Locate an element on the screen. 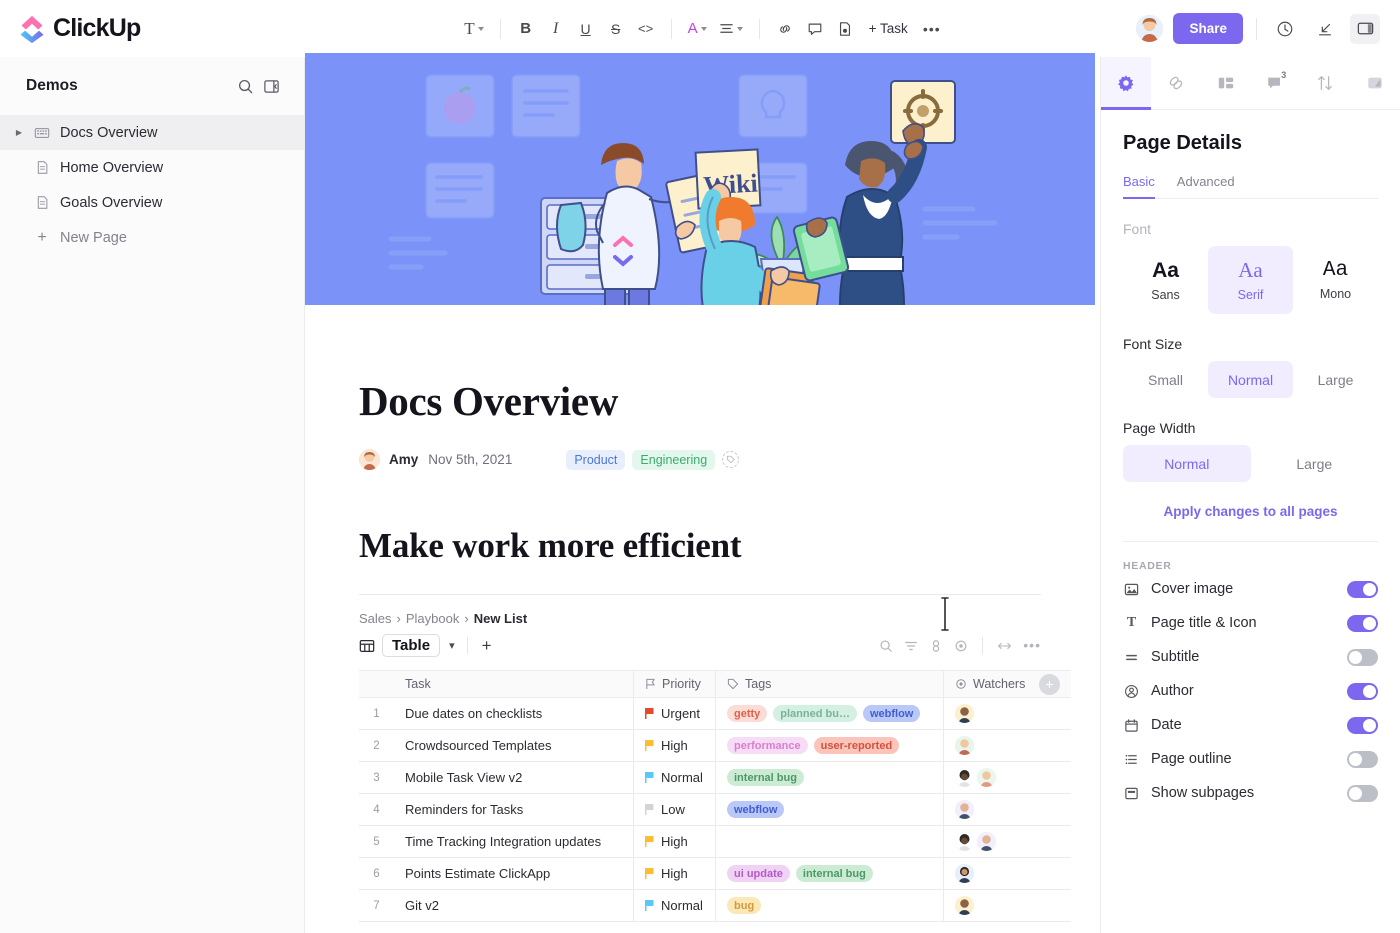 Image resolution: width=1400 pixels, height=933 pixels. sidebar-item-goals-overview: Goals Overview is located at coordinates (152, 202).